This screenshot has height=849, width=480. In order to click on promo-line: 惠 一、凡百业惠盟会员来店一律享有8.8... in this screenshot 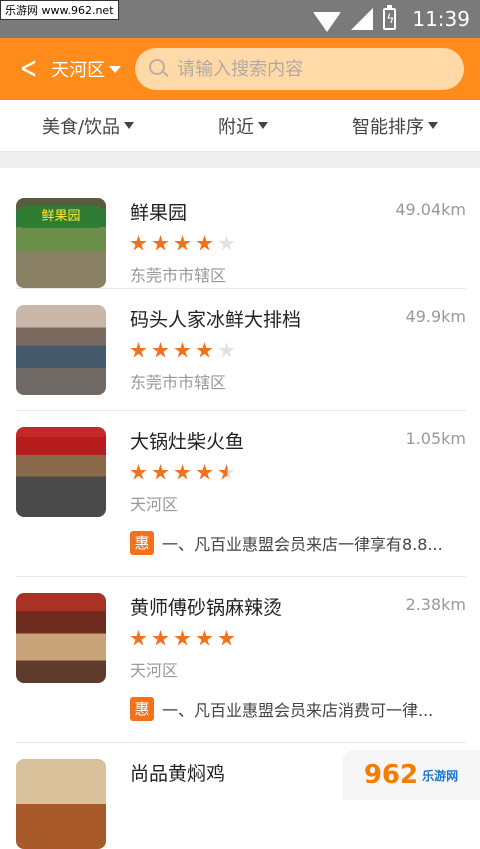, I will do `click(298, 543)`.